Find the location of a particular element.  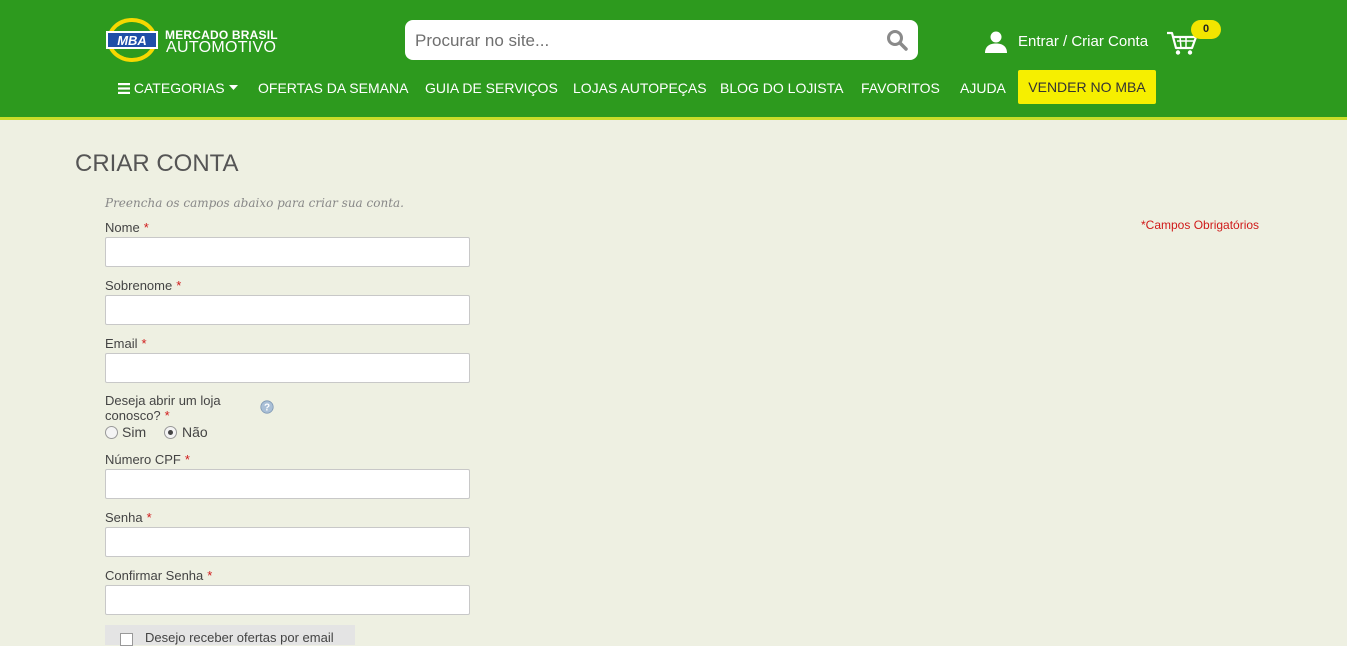

mba-logo-icon: MBA is located at coordinates (132, 40).